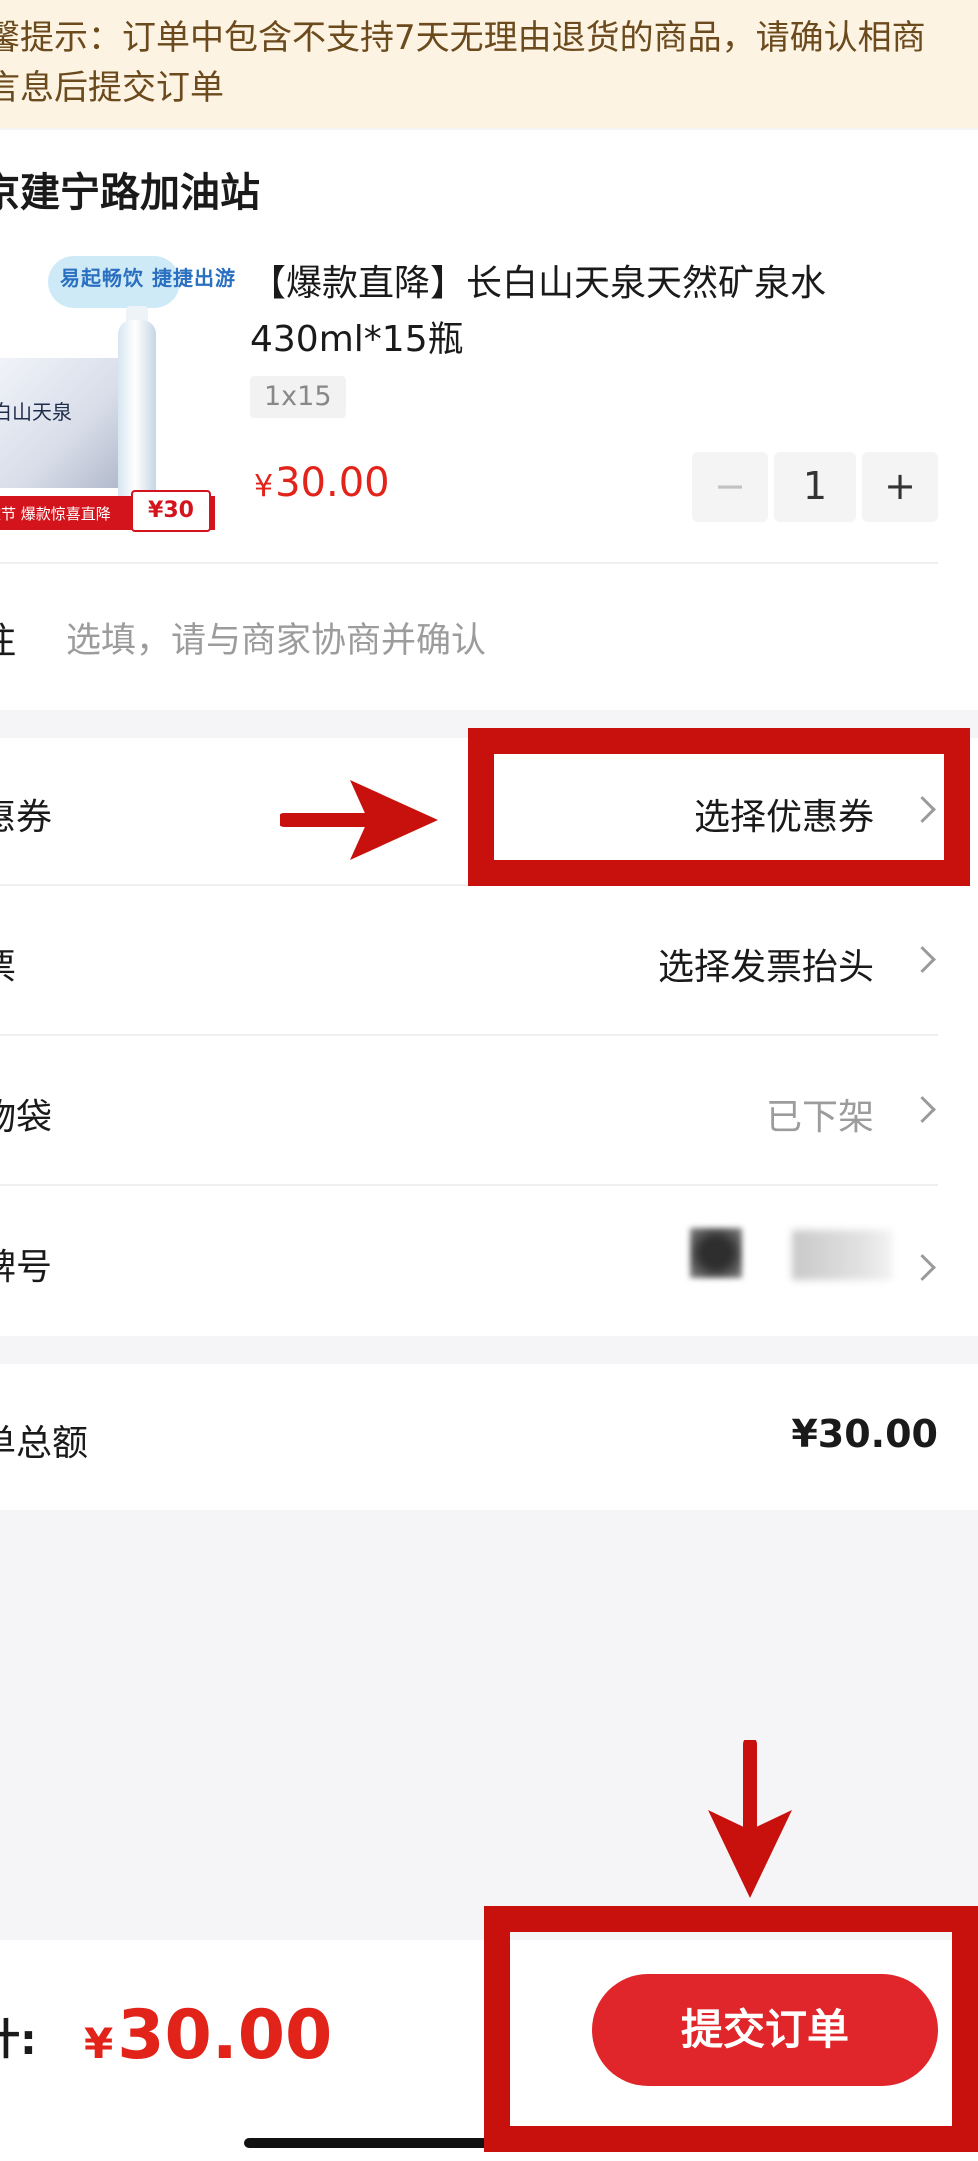 This screenshot has height=2161, width=978. Describe the element at coordinates (26, 1117) in the screenshot. I see `shopping-bag-label: 物袋` at that location.